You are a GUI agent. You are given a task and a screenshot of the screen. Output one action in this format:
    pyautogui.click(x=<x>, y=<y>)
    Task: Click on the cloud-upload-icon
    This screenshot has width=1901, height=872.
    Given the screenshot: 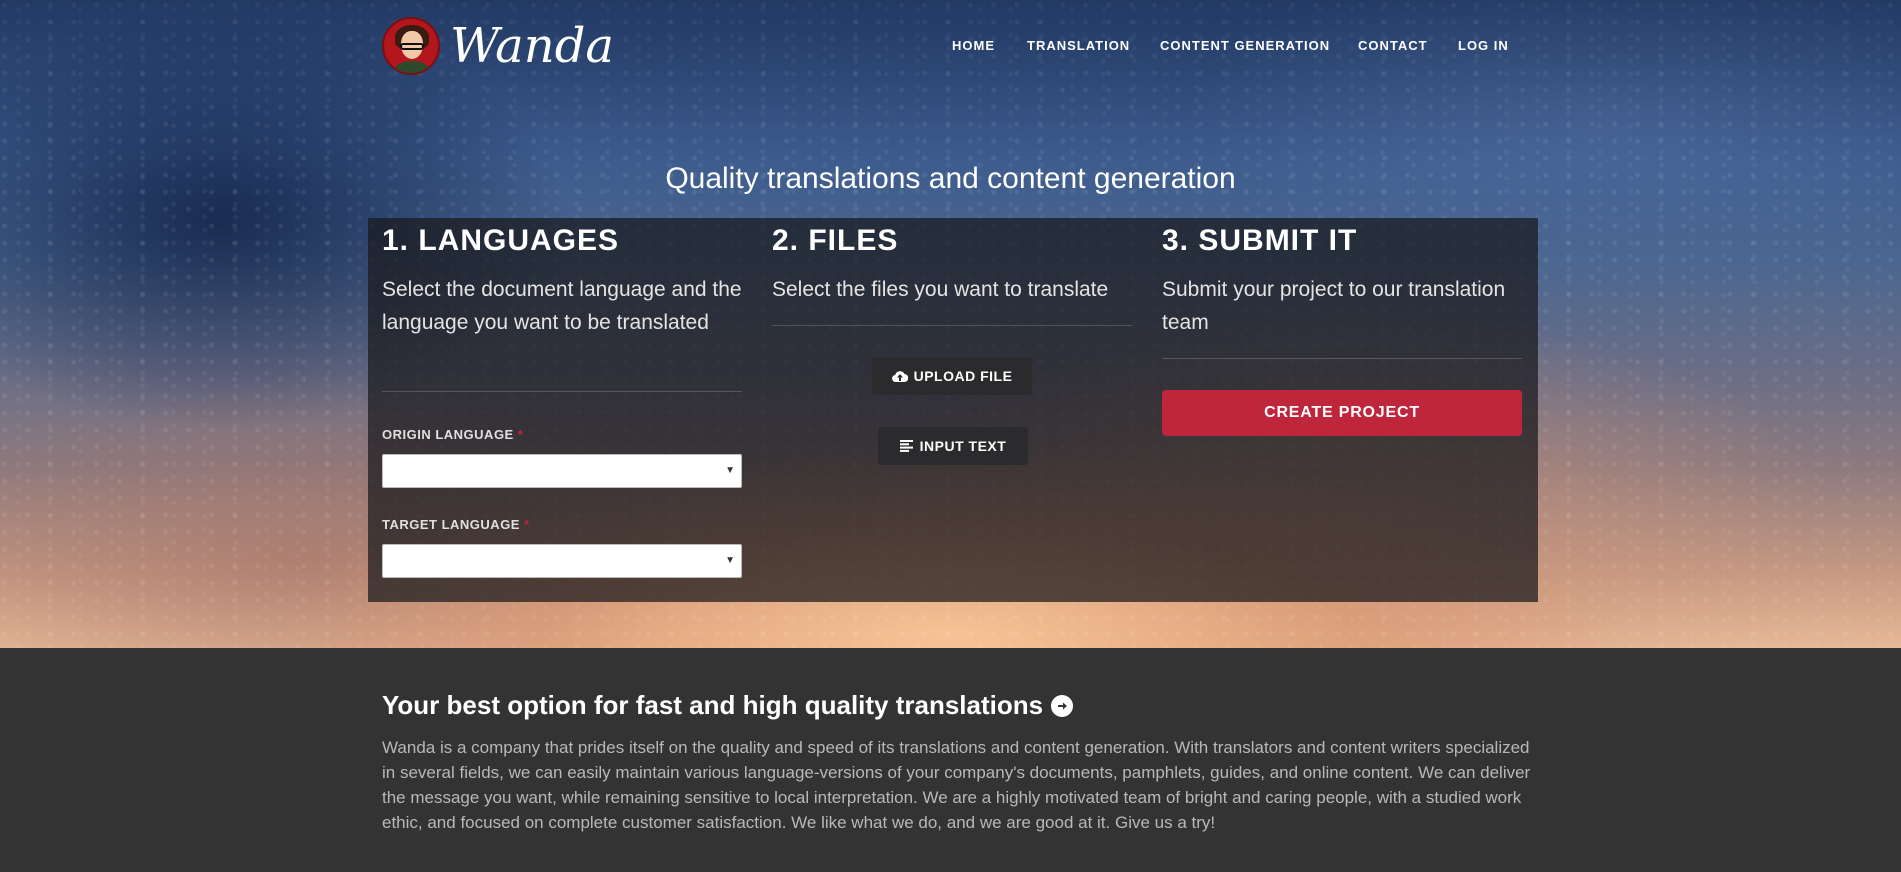 What is the action you would take?
    pyautogui.click(x=899, y=376)
    